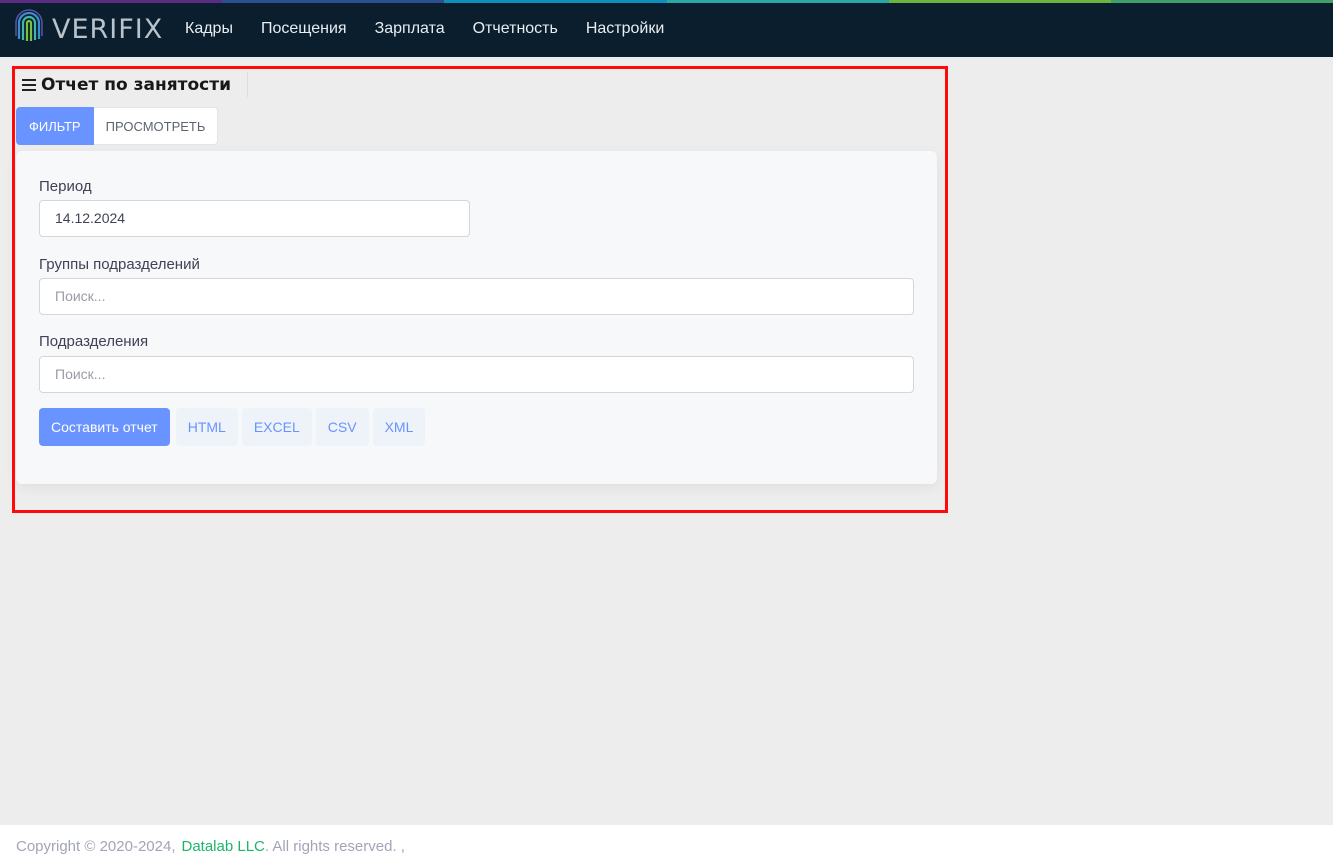 The height and width of the screenshot is (863, 1333). What do you see at coordinates (223, 846) in the screenshot?
I see `footer-company-link: Datalab LLC` at bounding box center [223, 846].